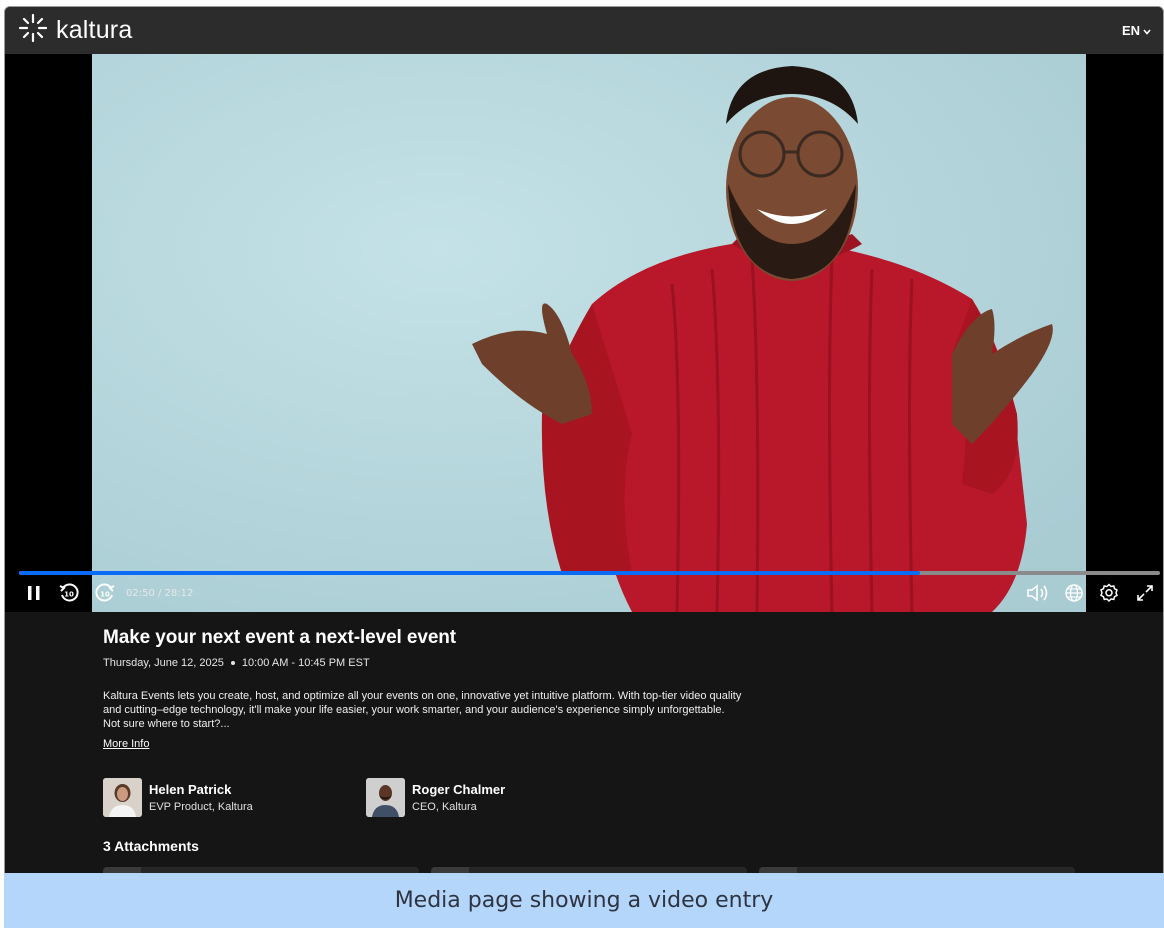  I want to click on volume-button, so click(1038, 595).